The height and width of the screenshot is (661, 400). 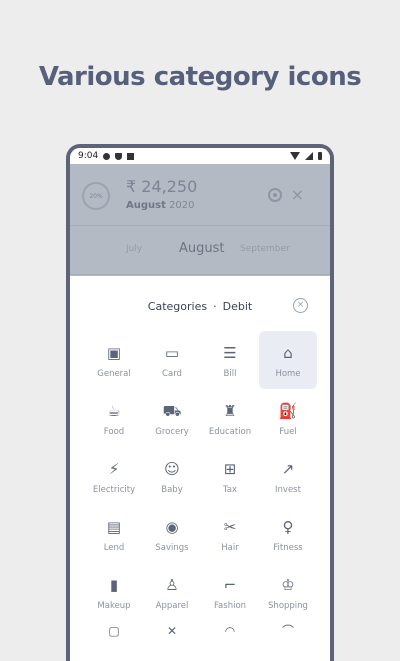 What do you see at coordinates (288, 374) in the screenshot?
I see `category-label: Home` at bounding box center [288, 374].